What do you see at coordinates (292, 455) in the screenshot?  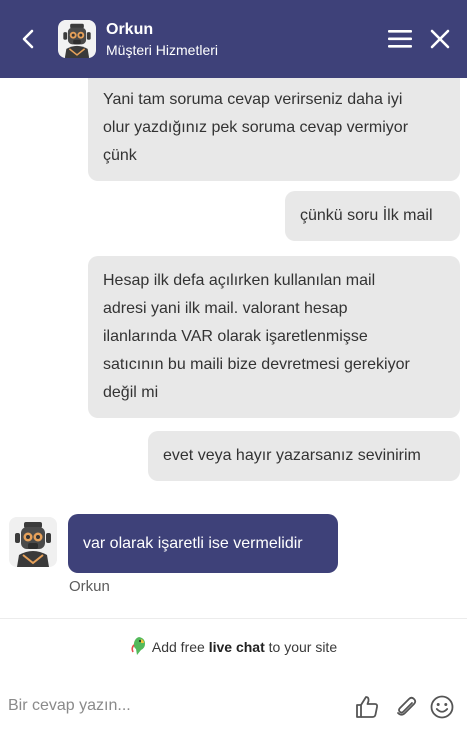 I see `message-line: evet veya hayır yazarsanız sevinirim` at bounding box center [292, 455].